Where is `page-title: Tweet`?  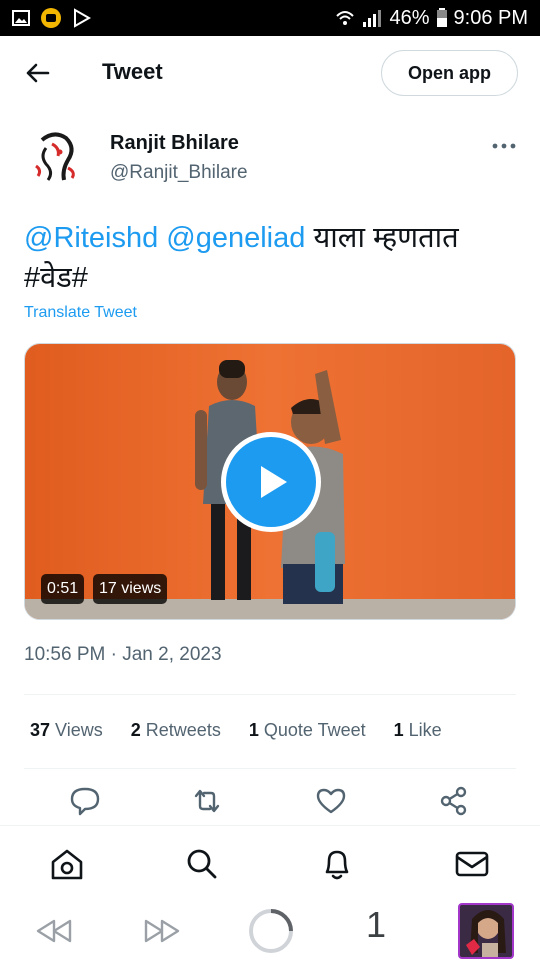
page-title: Tweet is located at coordinates (132, 71).